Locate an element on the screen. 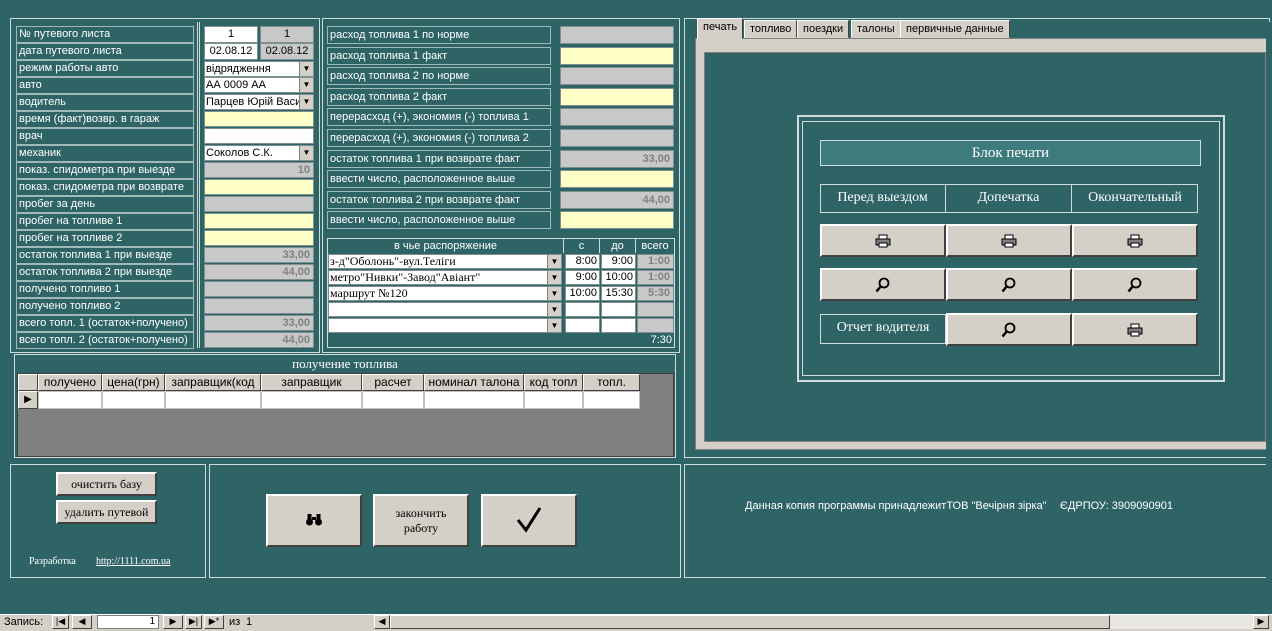 The height and width of the screenshot is (631, 1272). tab-coupons: талоны is located at coordinates (876, 29).